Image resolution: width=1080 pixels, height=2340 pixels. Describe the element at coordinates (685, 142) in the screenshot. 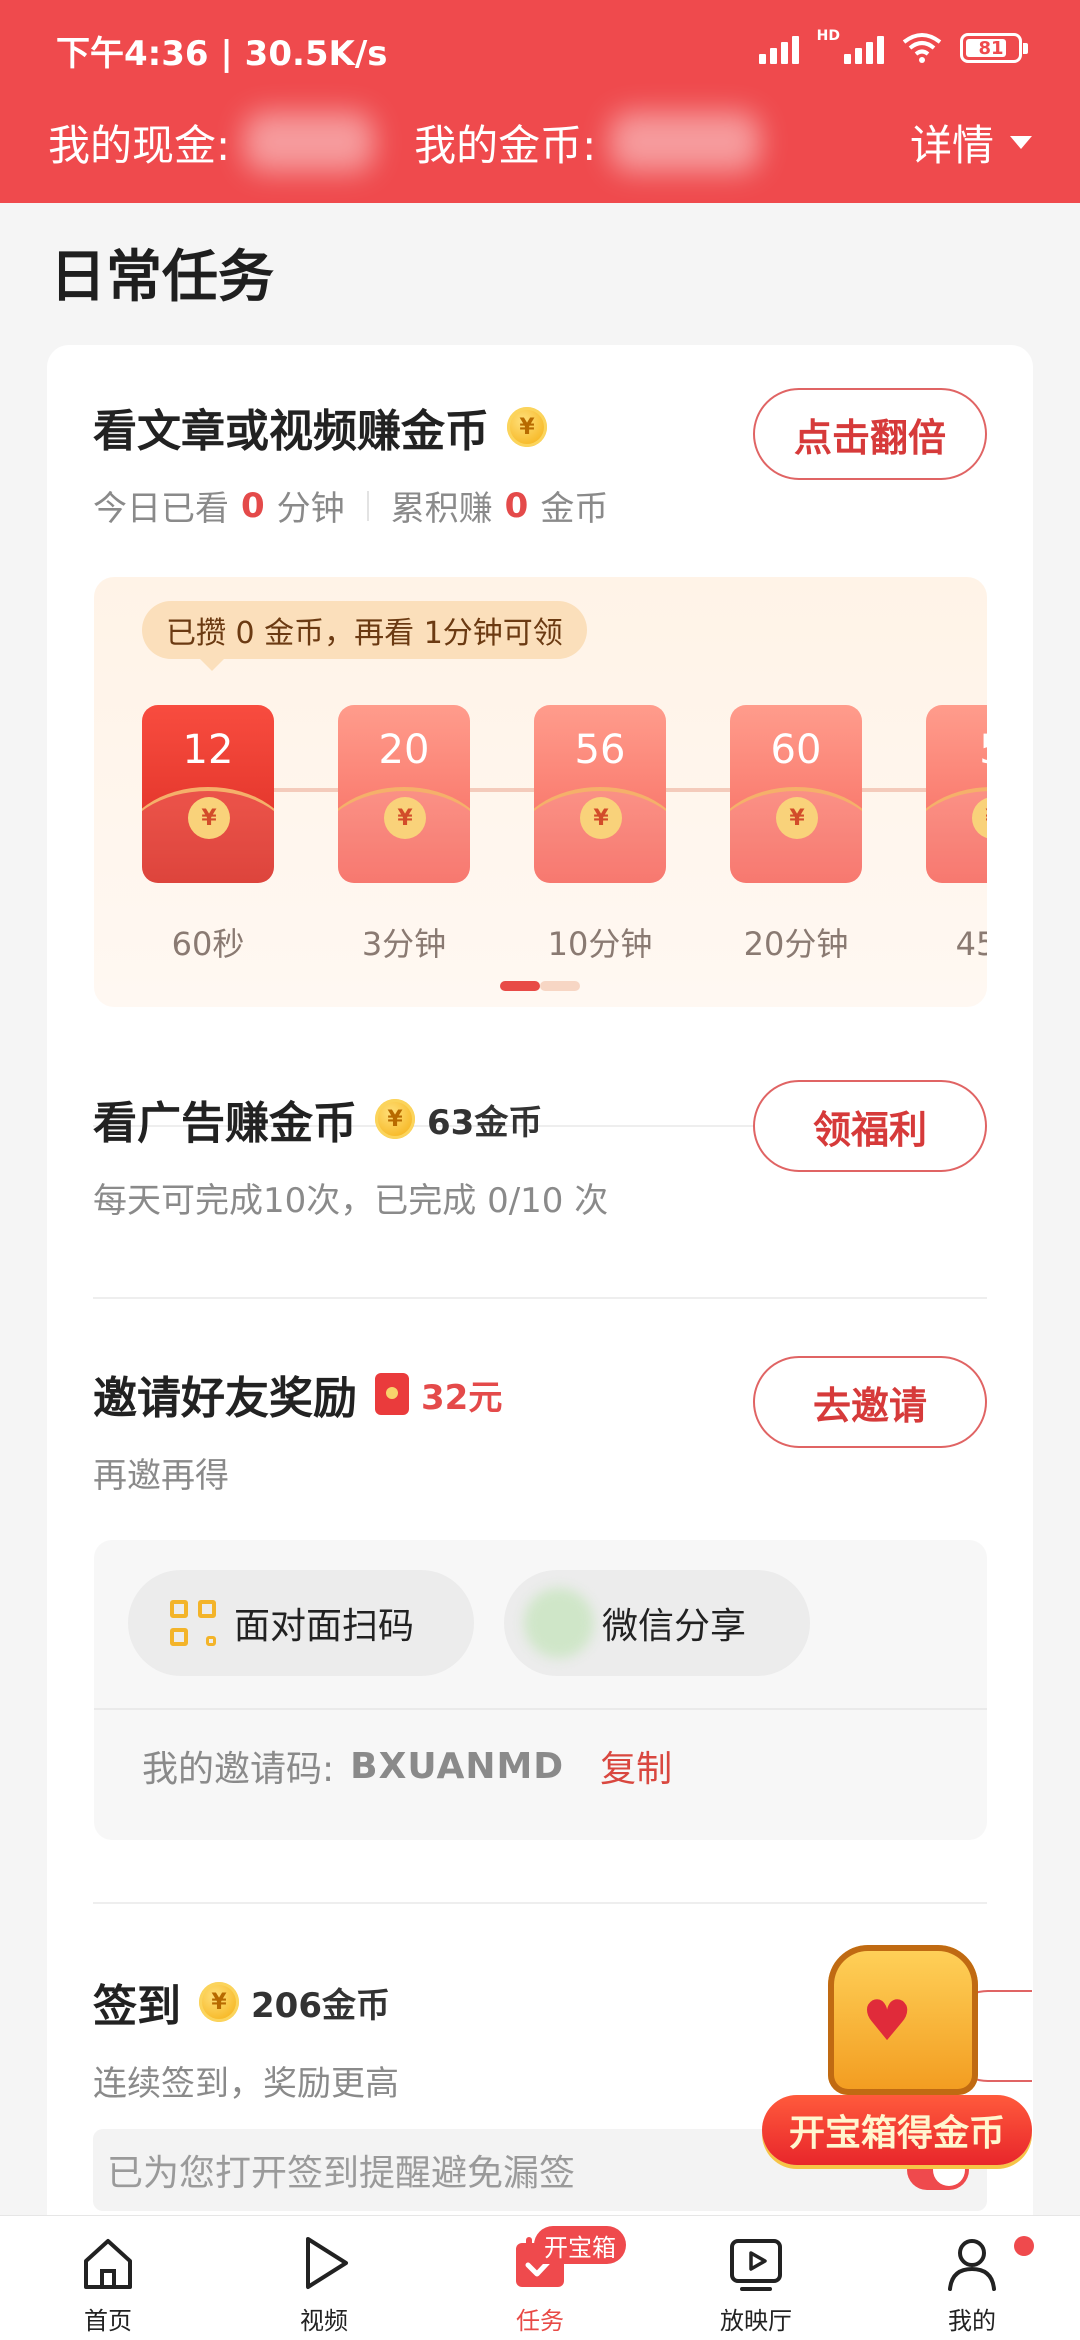

I see `coins-value-hidden` at that location.